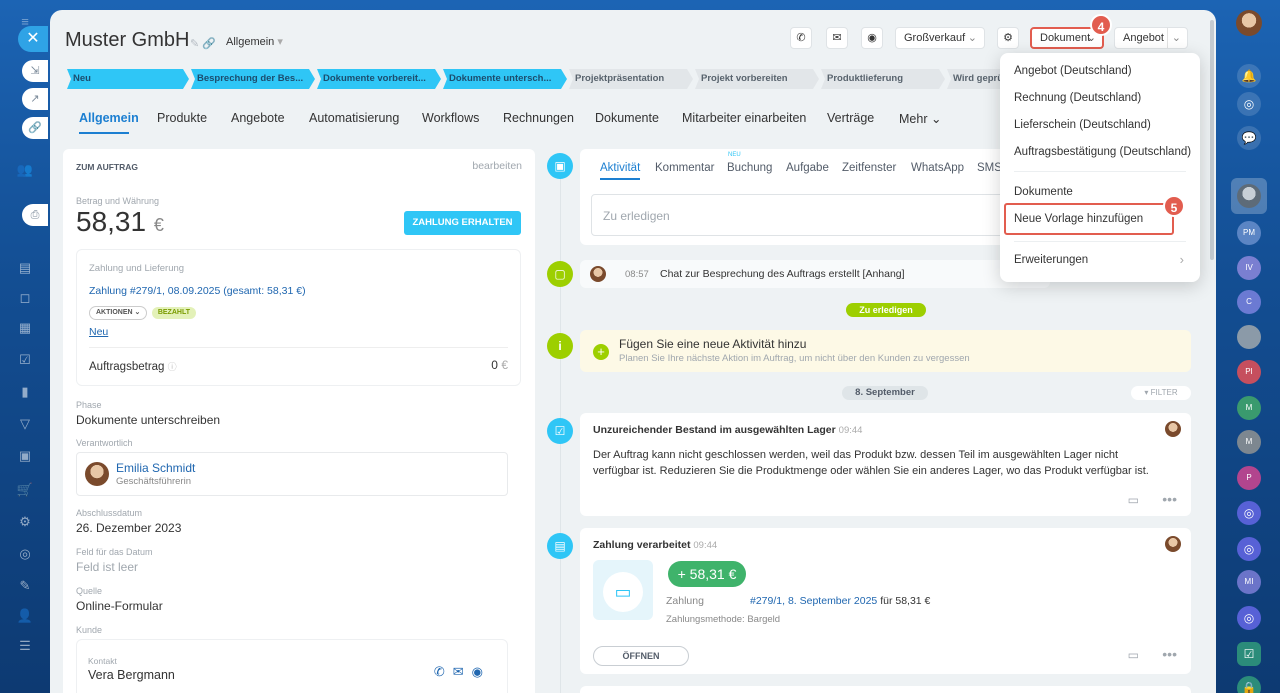  Describe the element at coordinates (937, 168) in the screenshot. I see `tab-whatsapp: WhatsApp` at that location.